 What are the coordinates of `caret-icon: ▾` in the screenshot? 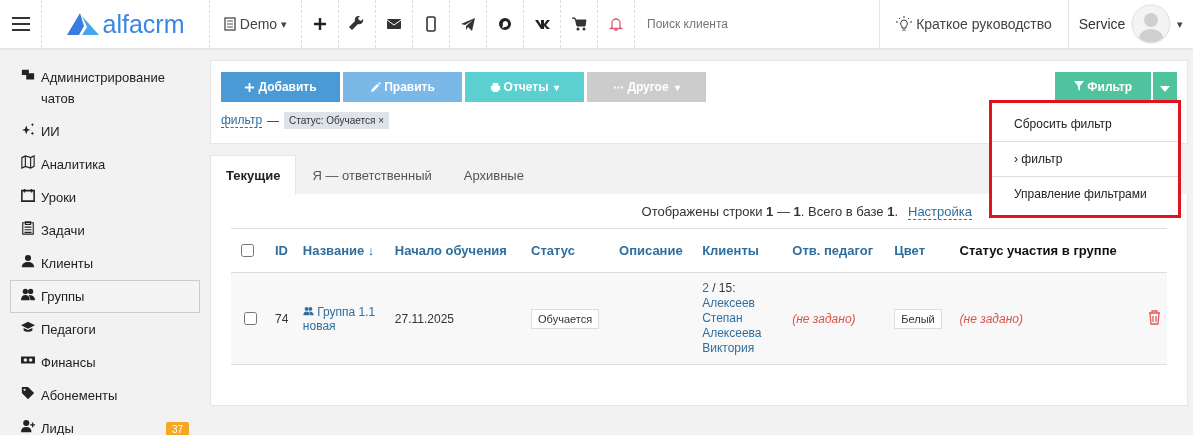 It's located at (1180, 24).